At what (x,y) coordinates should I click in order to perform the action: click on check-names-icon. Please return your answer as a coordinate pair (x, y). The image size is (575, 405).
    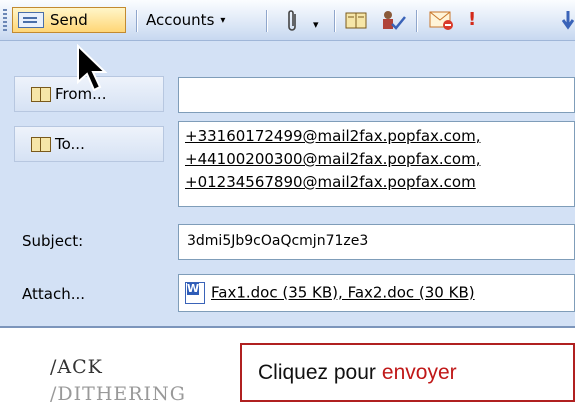
    Looking at the image, I should click on (393, 23).